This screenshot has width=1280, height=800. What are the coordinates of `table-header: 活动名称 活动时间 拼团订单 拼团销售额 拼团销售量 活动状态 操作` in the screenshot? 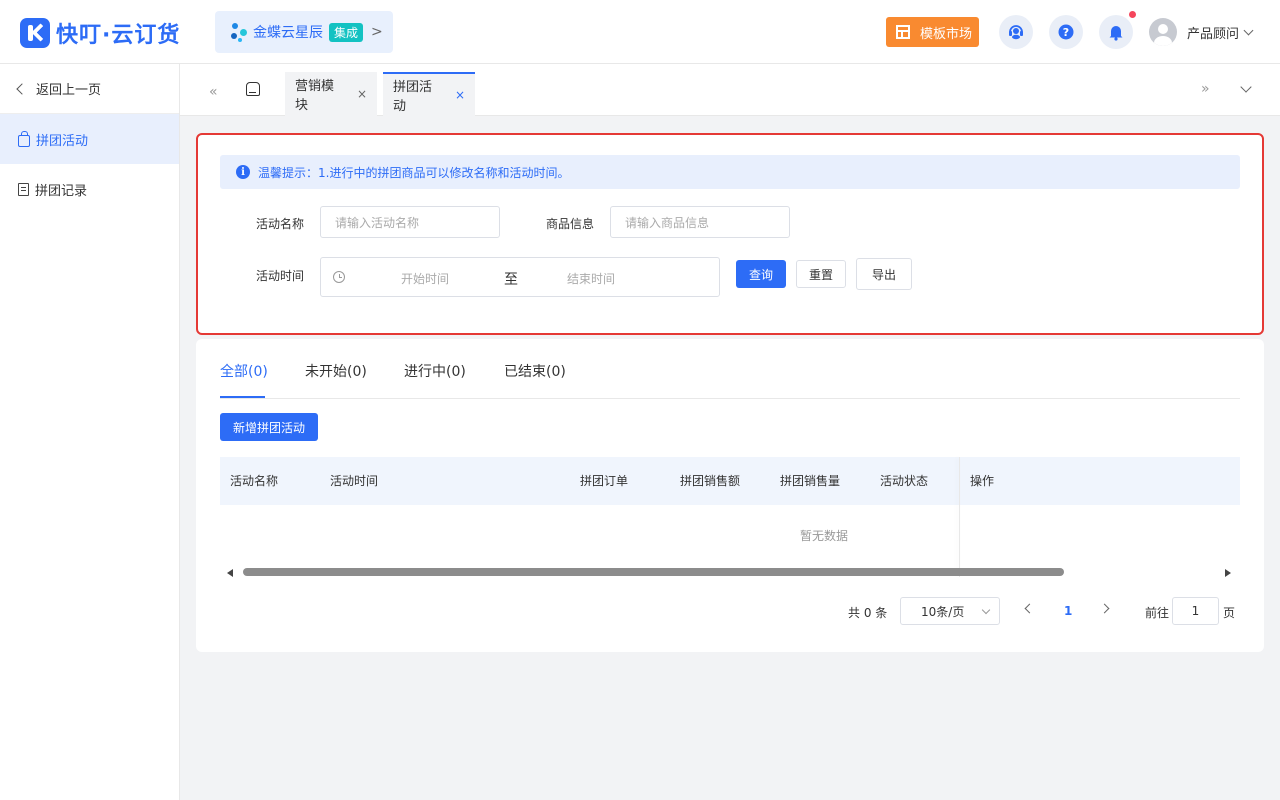 It's located at (730, 481).